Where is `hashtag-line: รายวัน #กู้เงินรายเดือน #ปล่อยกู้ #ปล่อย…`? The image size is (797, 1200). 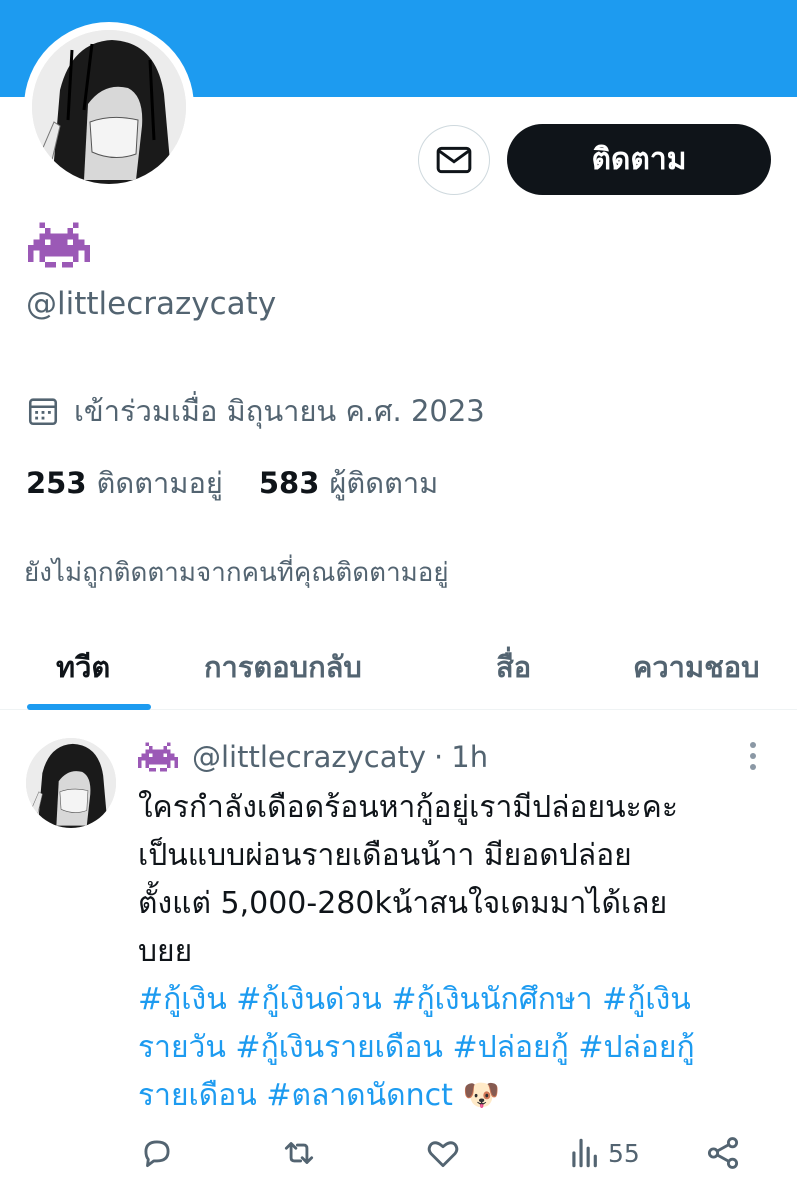
hashtag-line: รายวัน #กู้เงินรายเดือน #ปล่อยกู้ #ปล่อย… is located at coordinates (463, 1048).